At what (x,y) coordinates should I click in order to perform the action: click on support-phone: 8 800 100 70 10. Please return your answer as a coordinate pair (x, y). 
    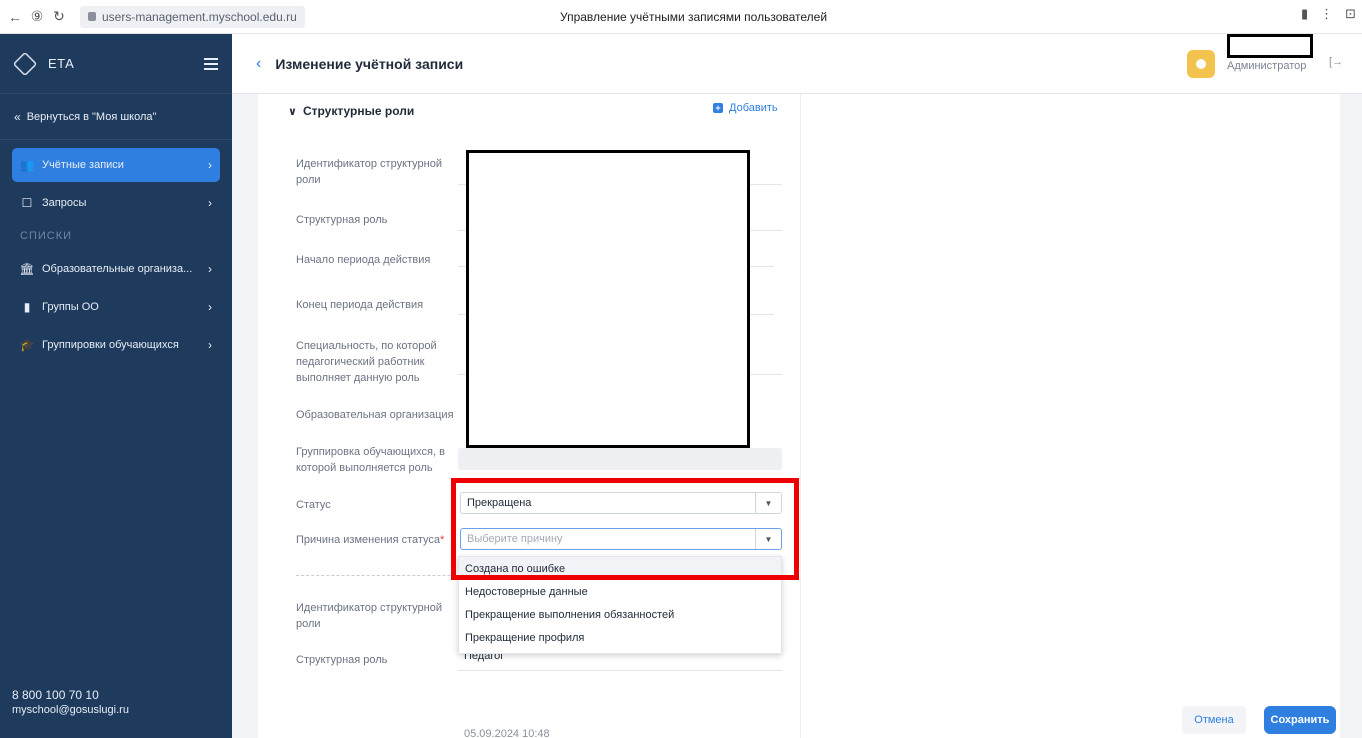
    Looking at the image, I should click on (55, 695).